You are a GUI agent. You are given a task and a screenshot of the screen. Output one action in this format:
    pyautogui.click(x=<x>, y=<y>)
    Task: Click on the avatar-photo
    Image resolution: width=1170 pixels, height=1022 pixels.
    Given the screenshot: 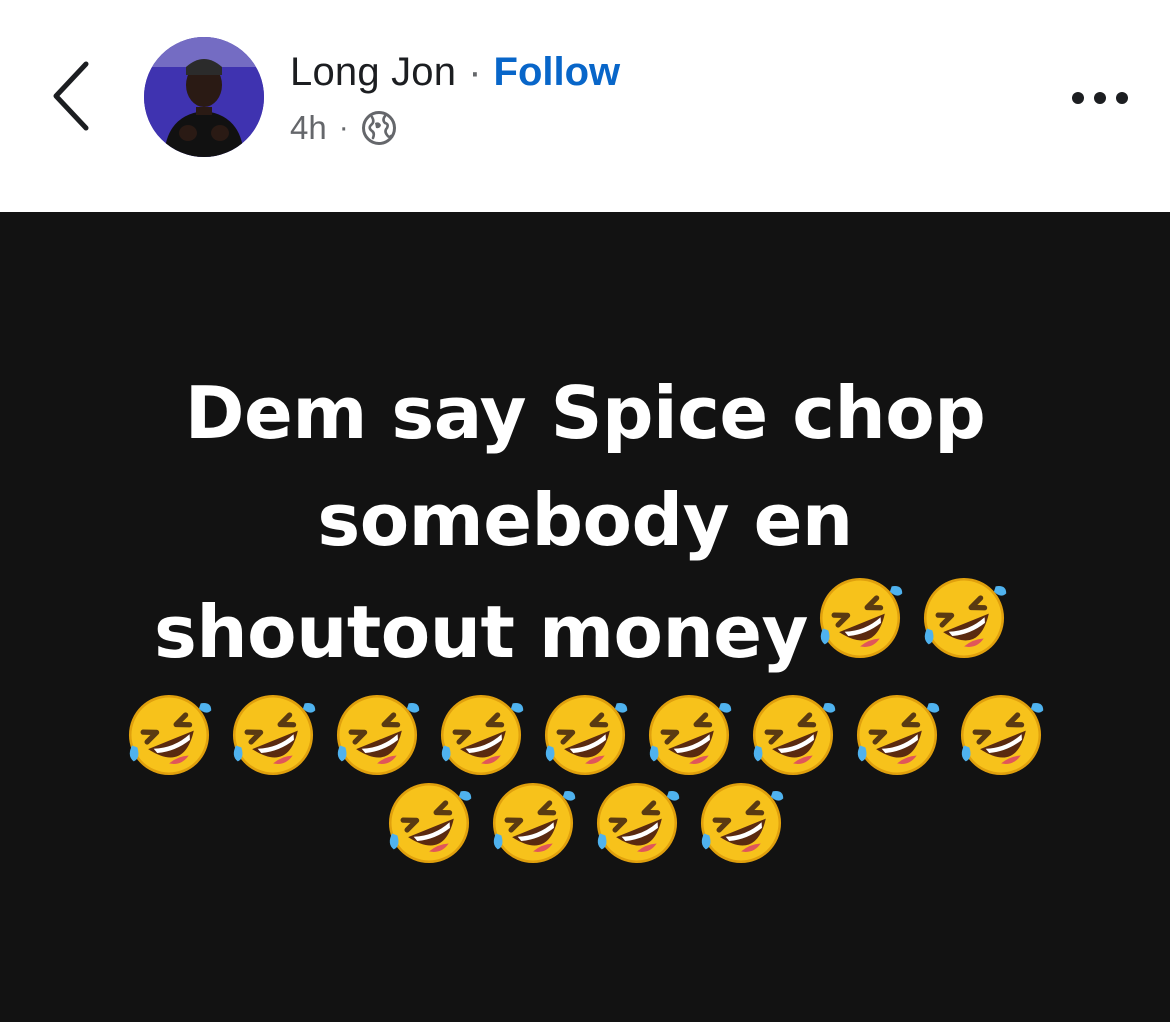 What is the action you would take?
    pyautogui.click(x=204, y=97)
    